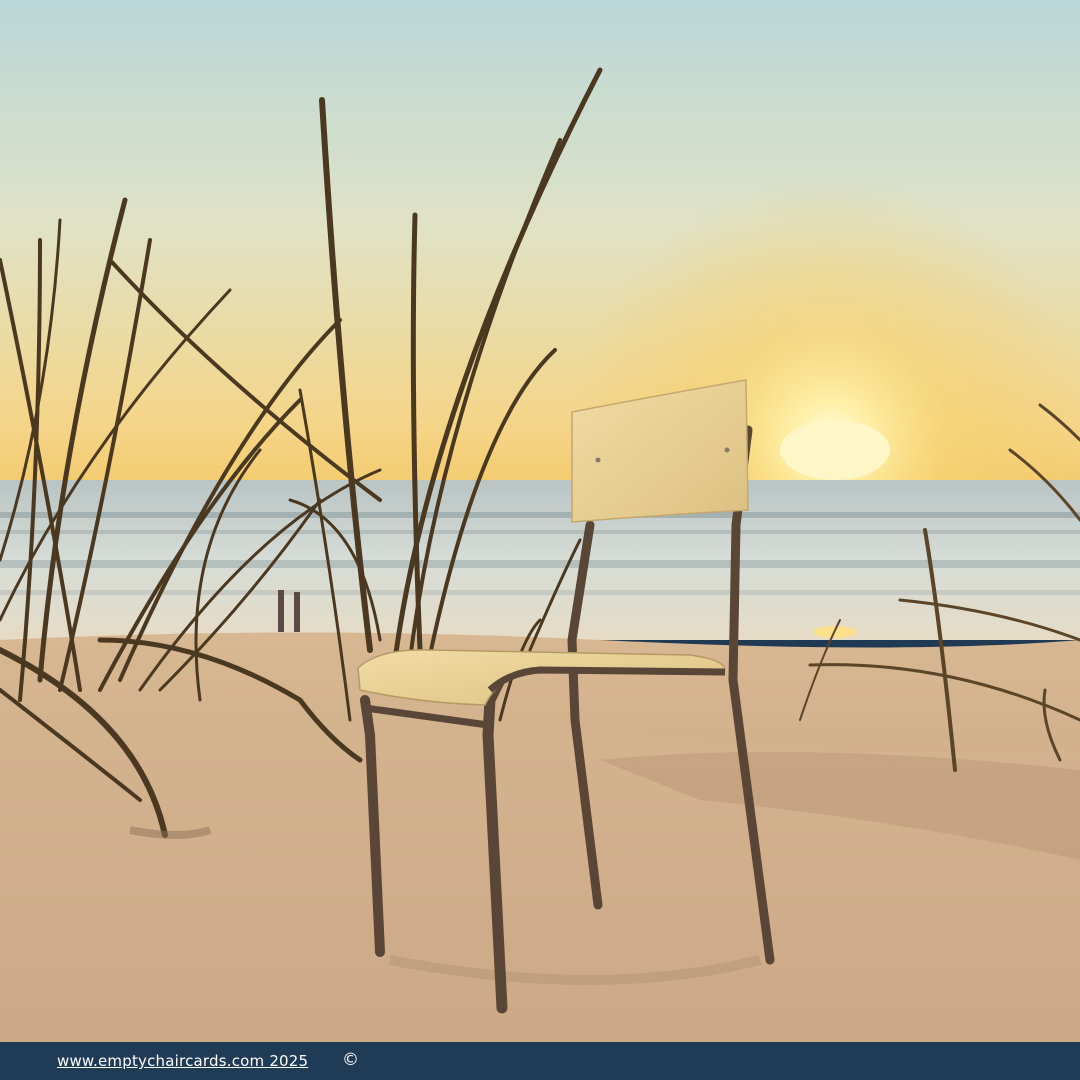  I want to click on sun, so click(835, 450).